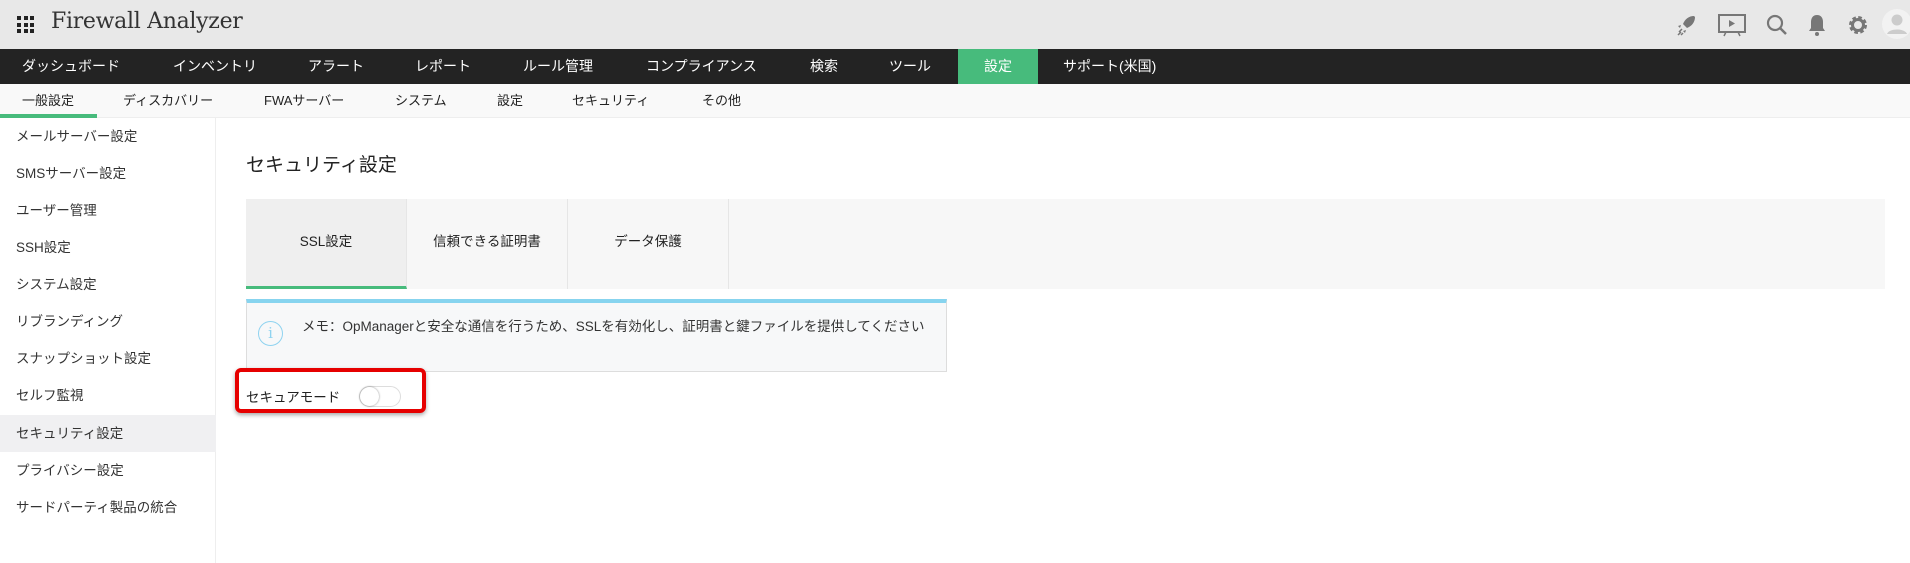  I want to click on sub-nav: 一般設定 ディスカバリー FWAサーバー システム 設定 セキュリティ その他, so click(955, 101).